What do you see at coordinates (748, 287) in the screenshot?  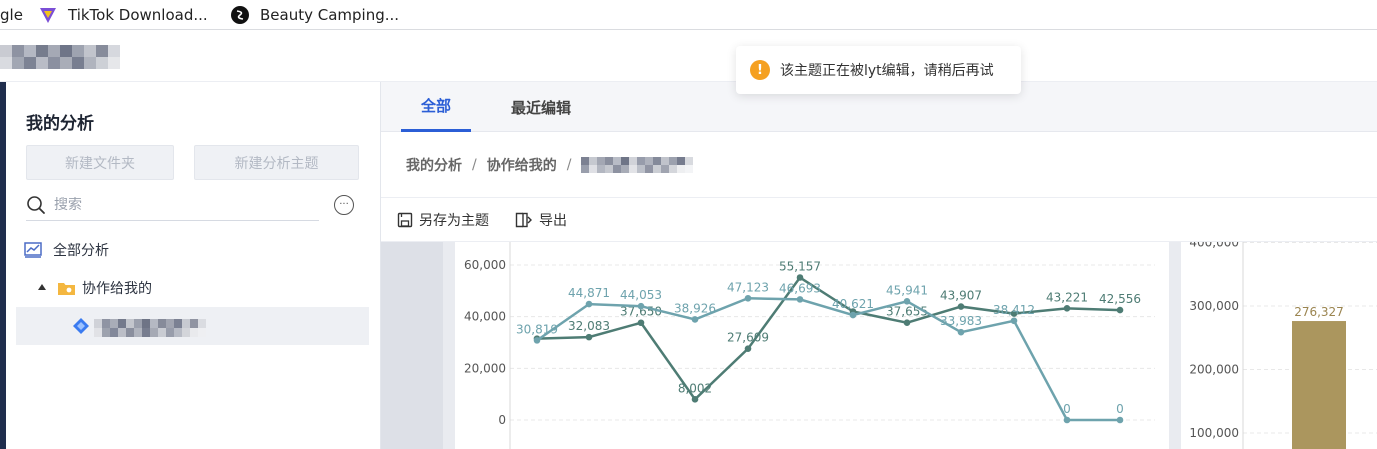 I see `data-label: 47,123` at bounding box center [748, 287].